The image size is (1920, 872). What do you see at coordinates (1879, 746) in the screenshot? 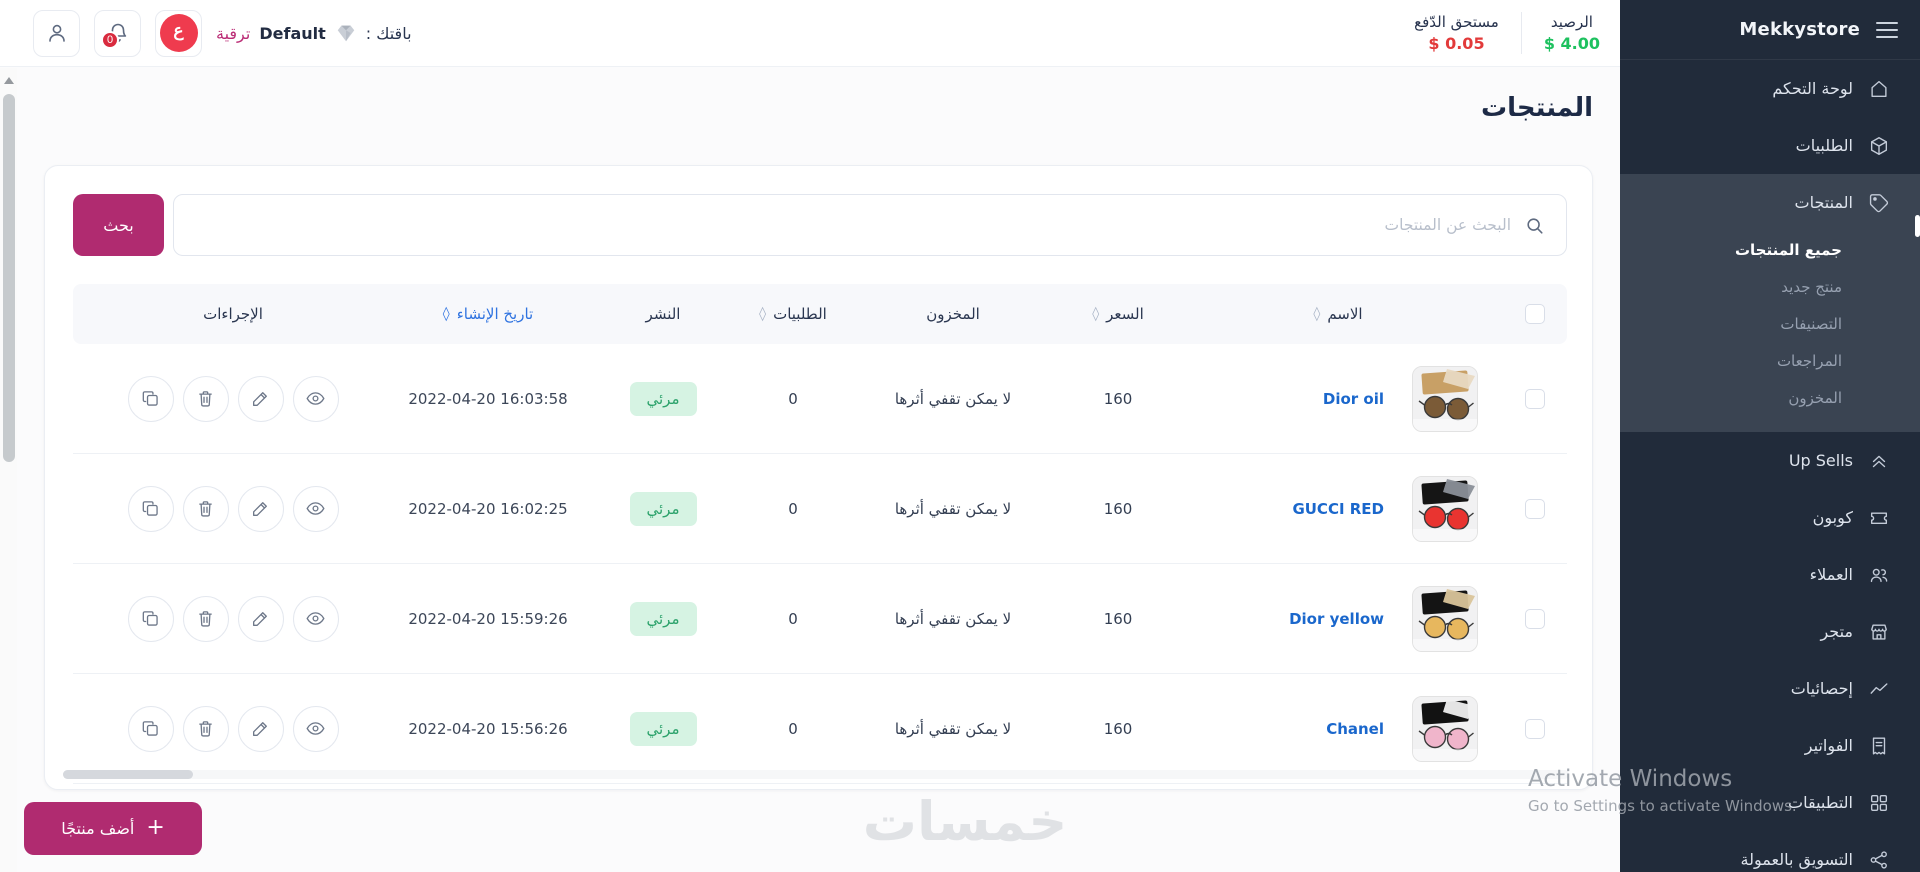
I see `receipt-icon` at bounding box center [1879, 746].